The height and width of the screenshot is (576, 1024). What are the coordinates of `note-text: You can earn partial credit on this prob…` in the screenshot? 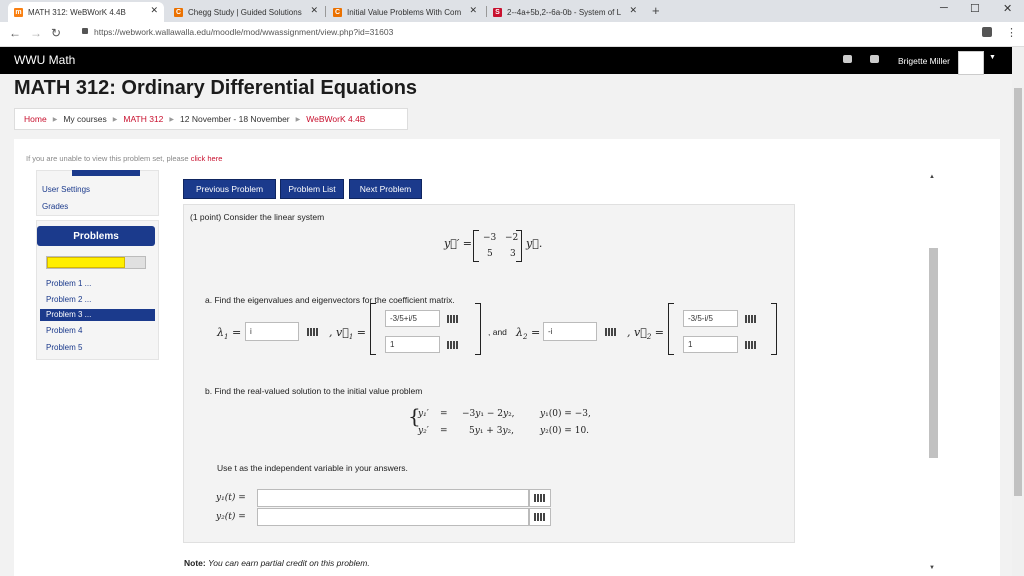 It's located at (289, 563).